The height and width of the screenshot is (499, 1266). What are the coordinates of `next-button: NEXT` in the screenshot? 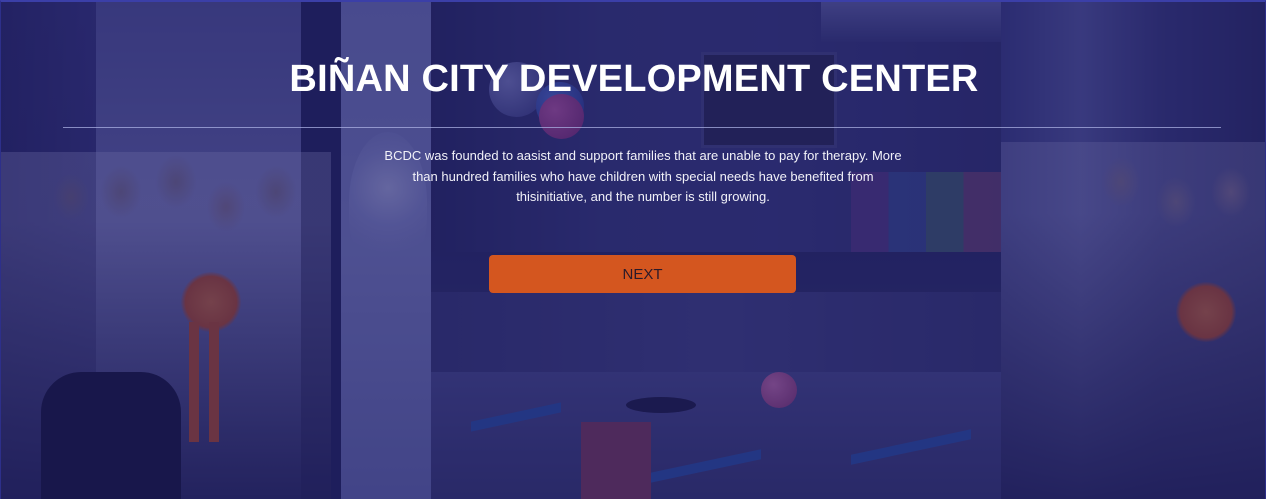 It's located at (642, 274).